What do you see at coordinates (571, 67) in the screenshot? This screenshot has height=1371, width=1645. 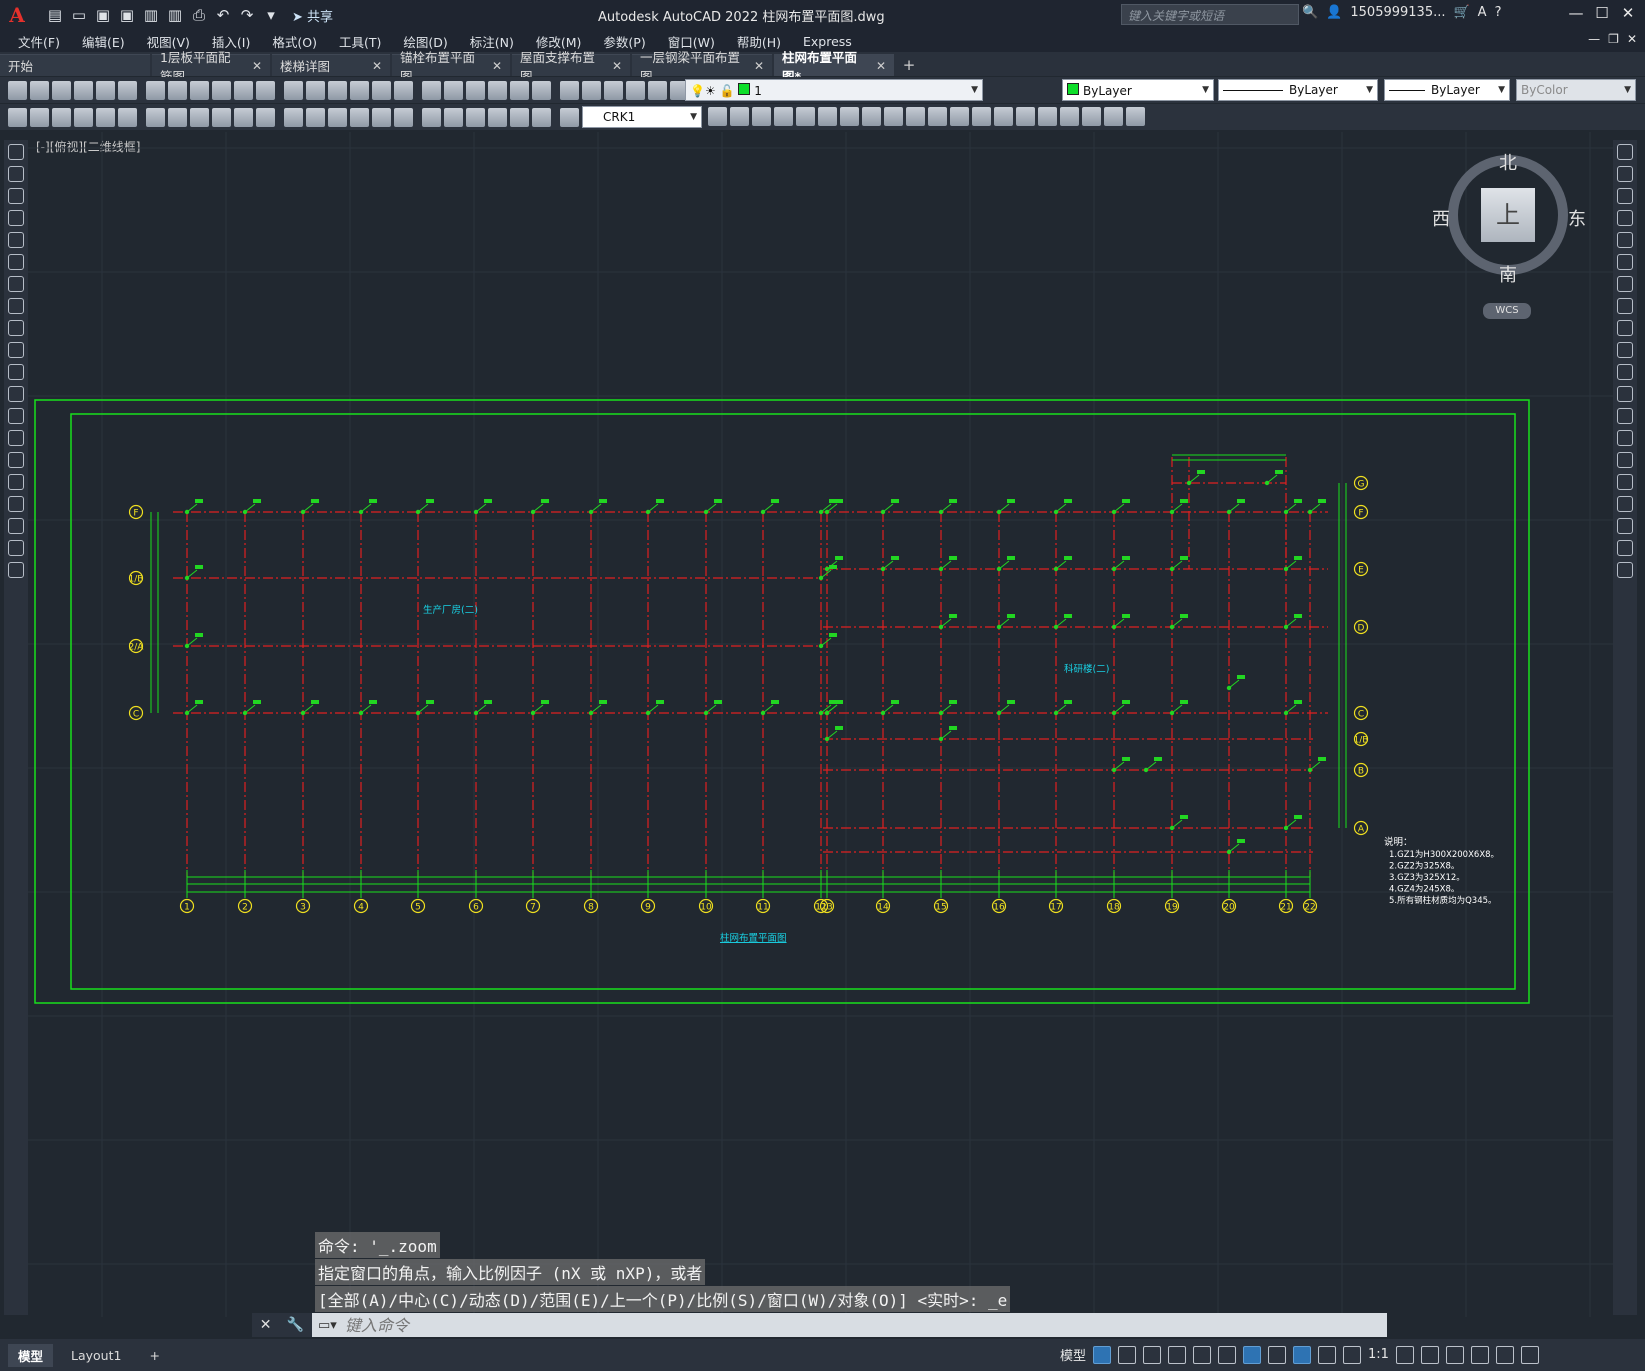 I see `file-tab: 屋面支撑布置图 ✕` at bounding box center [571, 67].